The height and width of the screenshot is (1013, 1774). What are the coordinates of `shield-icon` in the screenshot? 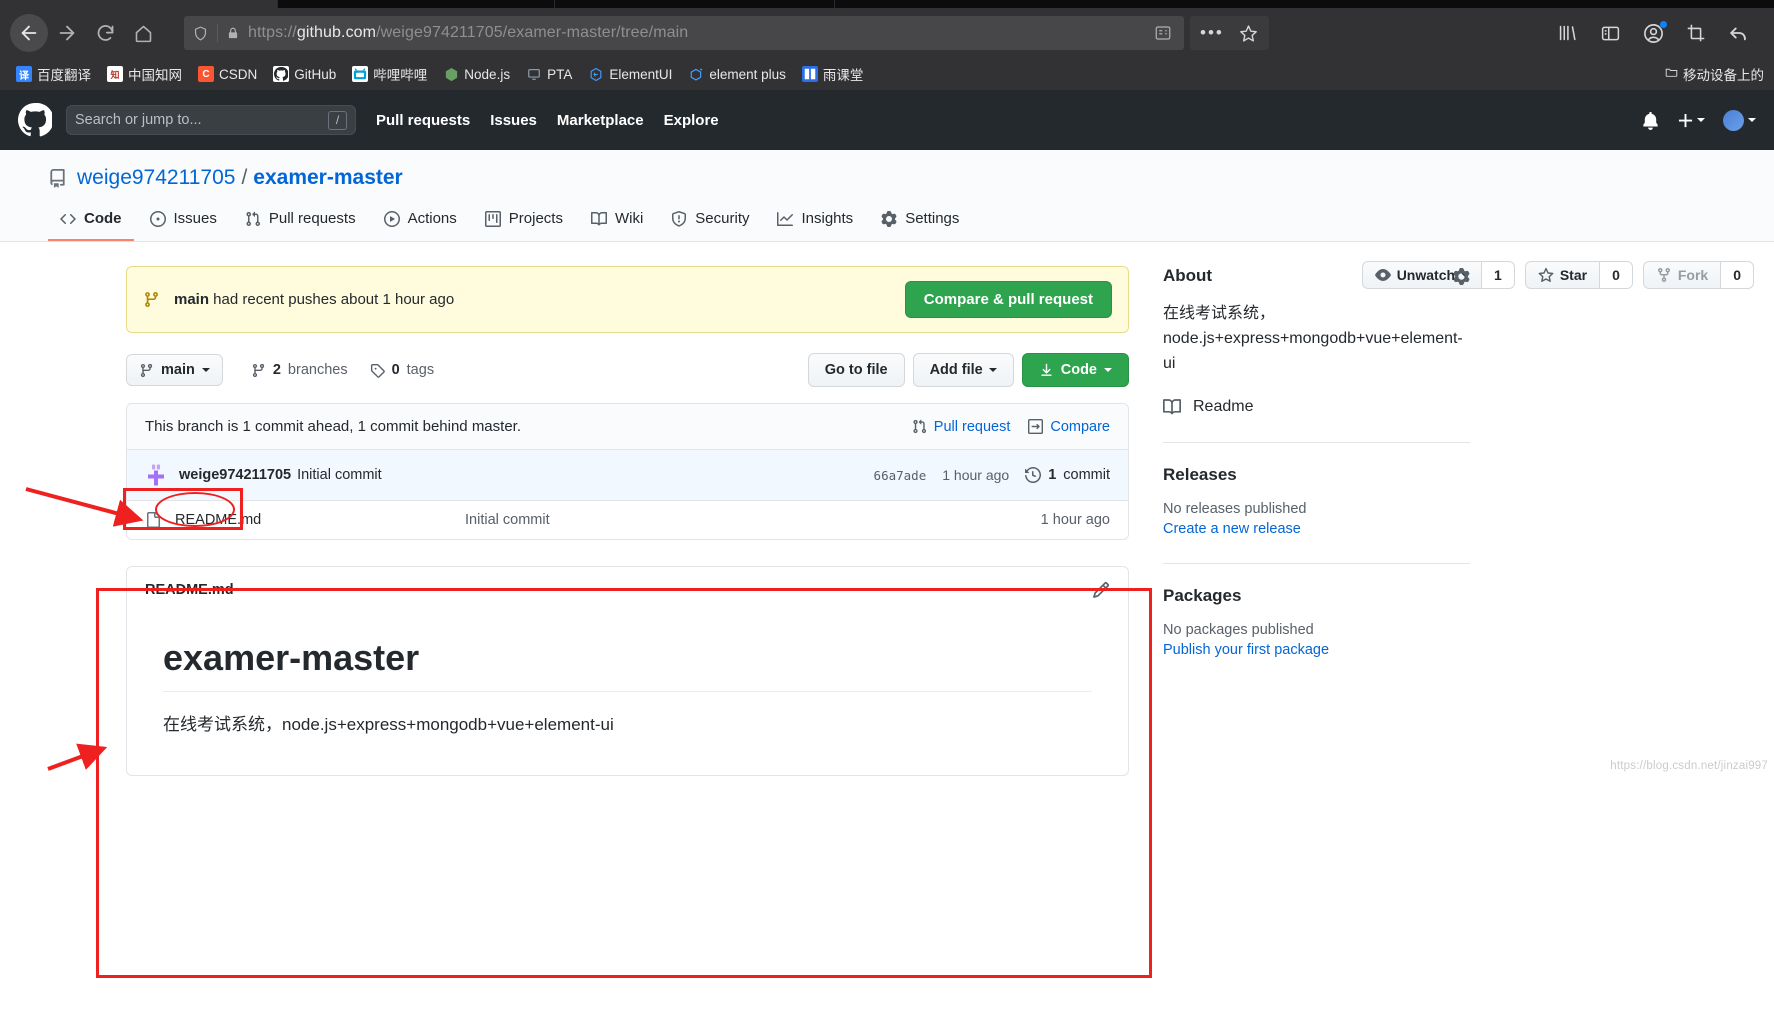 It's located at (200, 33).